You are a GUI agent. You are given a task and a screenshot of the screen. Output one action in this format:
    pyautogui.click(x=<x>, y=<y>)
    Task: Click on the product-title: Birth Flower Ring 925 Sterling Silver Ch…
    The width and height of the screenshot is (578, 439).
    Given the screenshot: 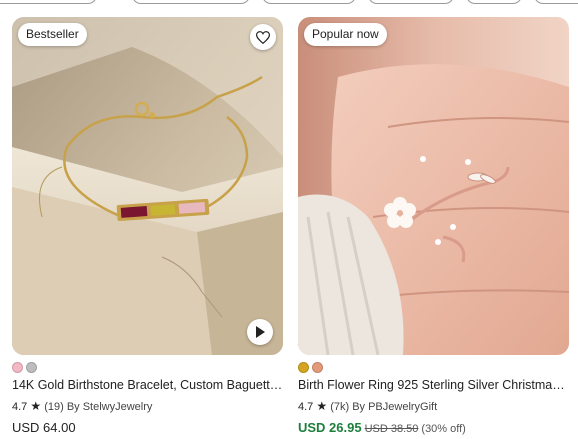 What is the action you would take?
    pyautogui.click(x=433, y=385)
    